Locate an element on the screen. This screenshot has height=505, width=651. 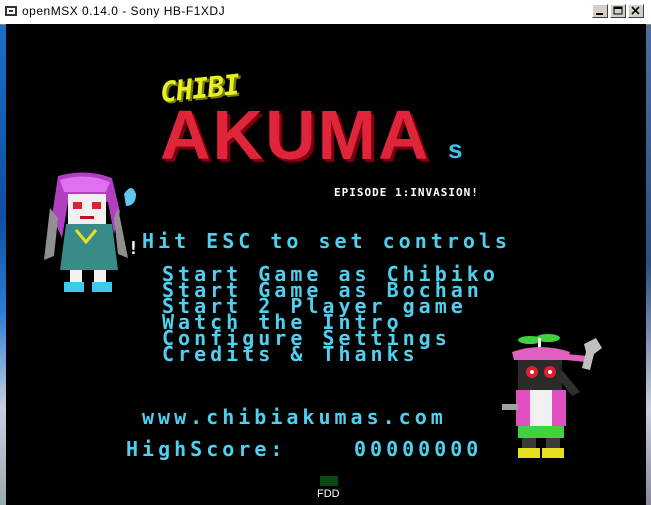
desktop-edge-right is located at coordinates (648, 264).